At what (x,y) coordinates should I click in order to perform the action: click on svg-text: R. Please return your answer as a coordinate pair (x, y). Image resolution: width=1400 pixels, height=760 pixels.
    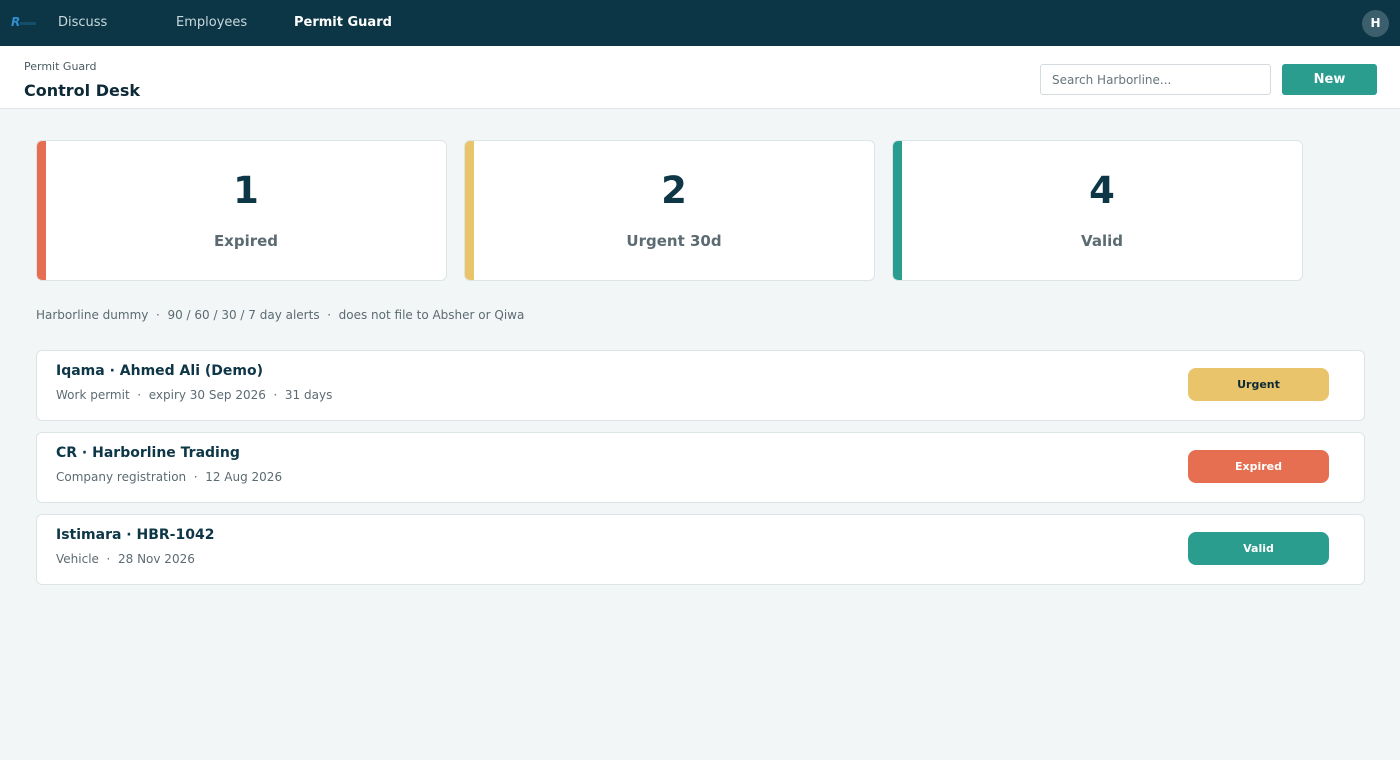
    Looking at the image, I should click on (15, 22).